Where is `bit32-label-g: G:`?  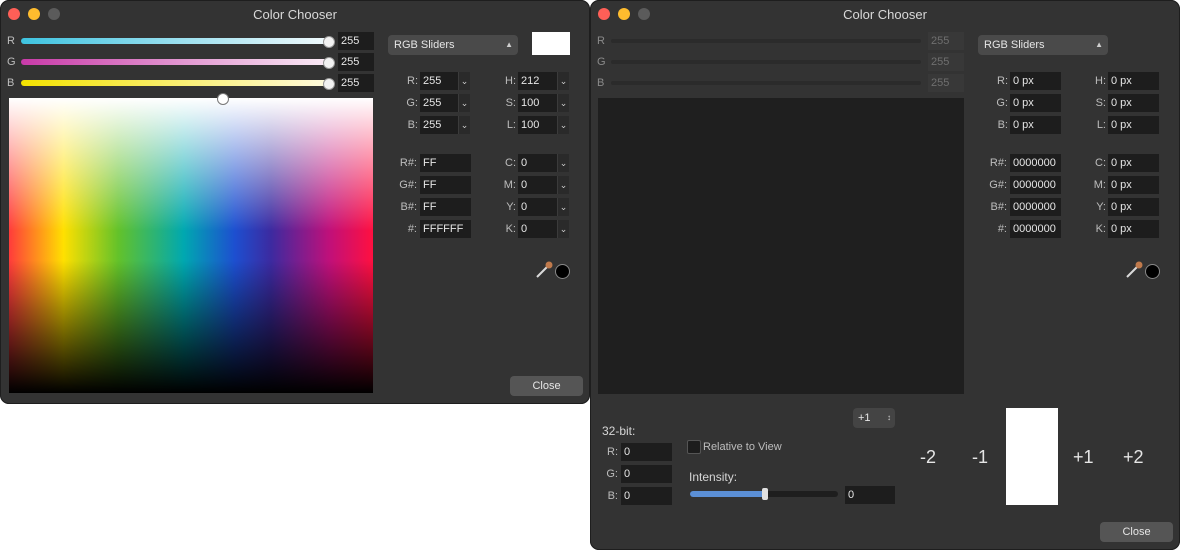
bit32-label-g: G: is located at coordinates (612, 474).